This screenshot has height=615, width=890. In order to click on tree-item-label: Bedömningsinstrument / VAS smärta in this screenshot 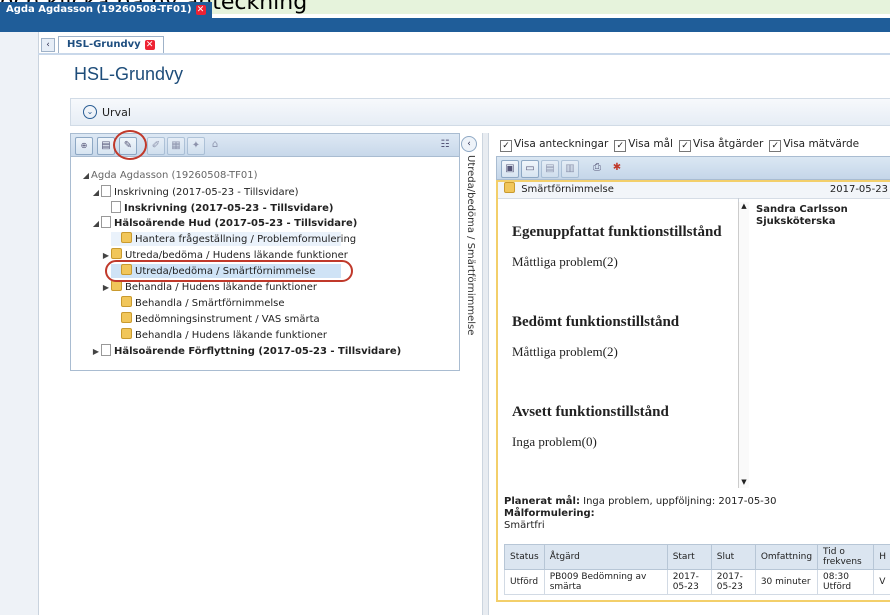, I will do `click(227, 319)`.